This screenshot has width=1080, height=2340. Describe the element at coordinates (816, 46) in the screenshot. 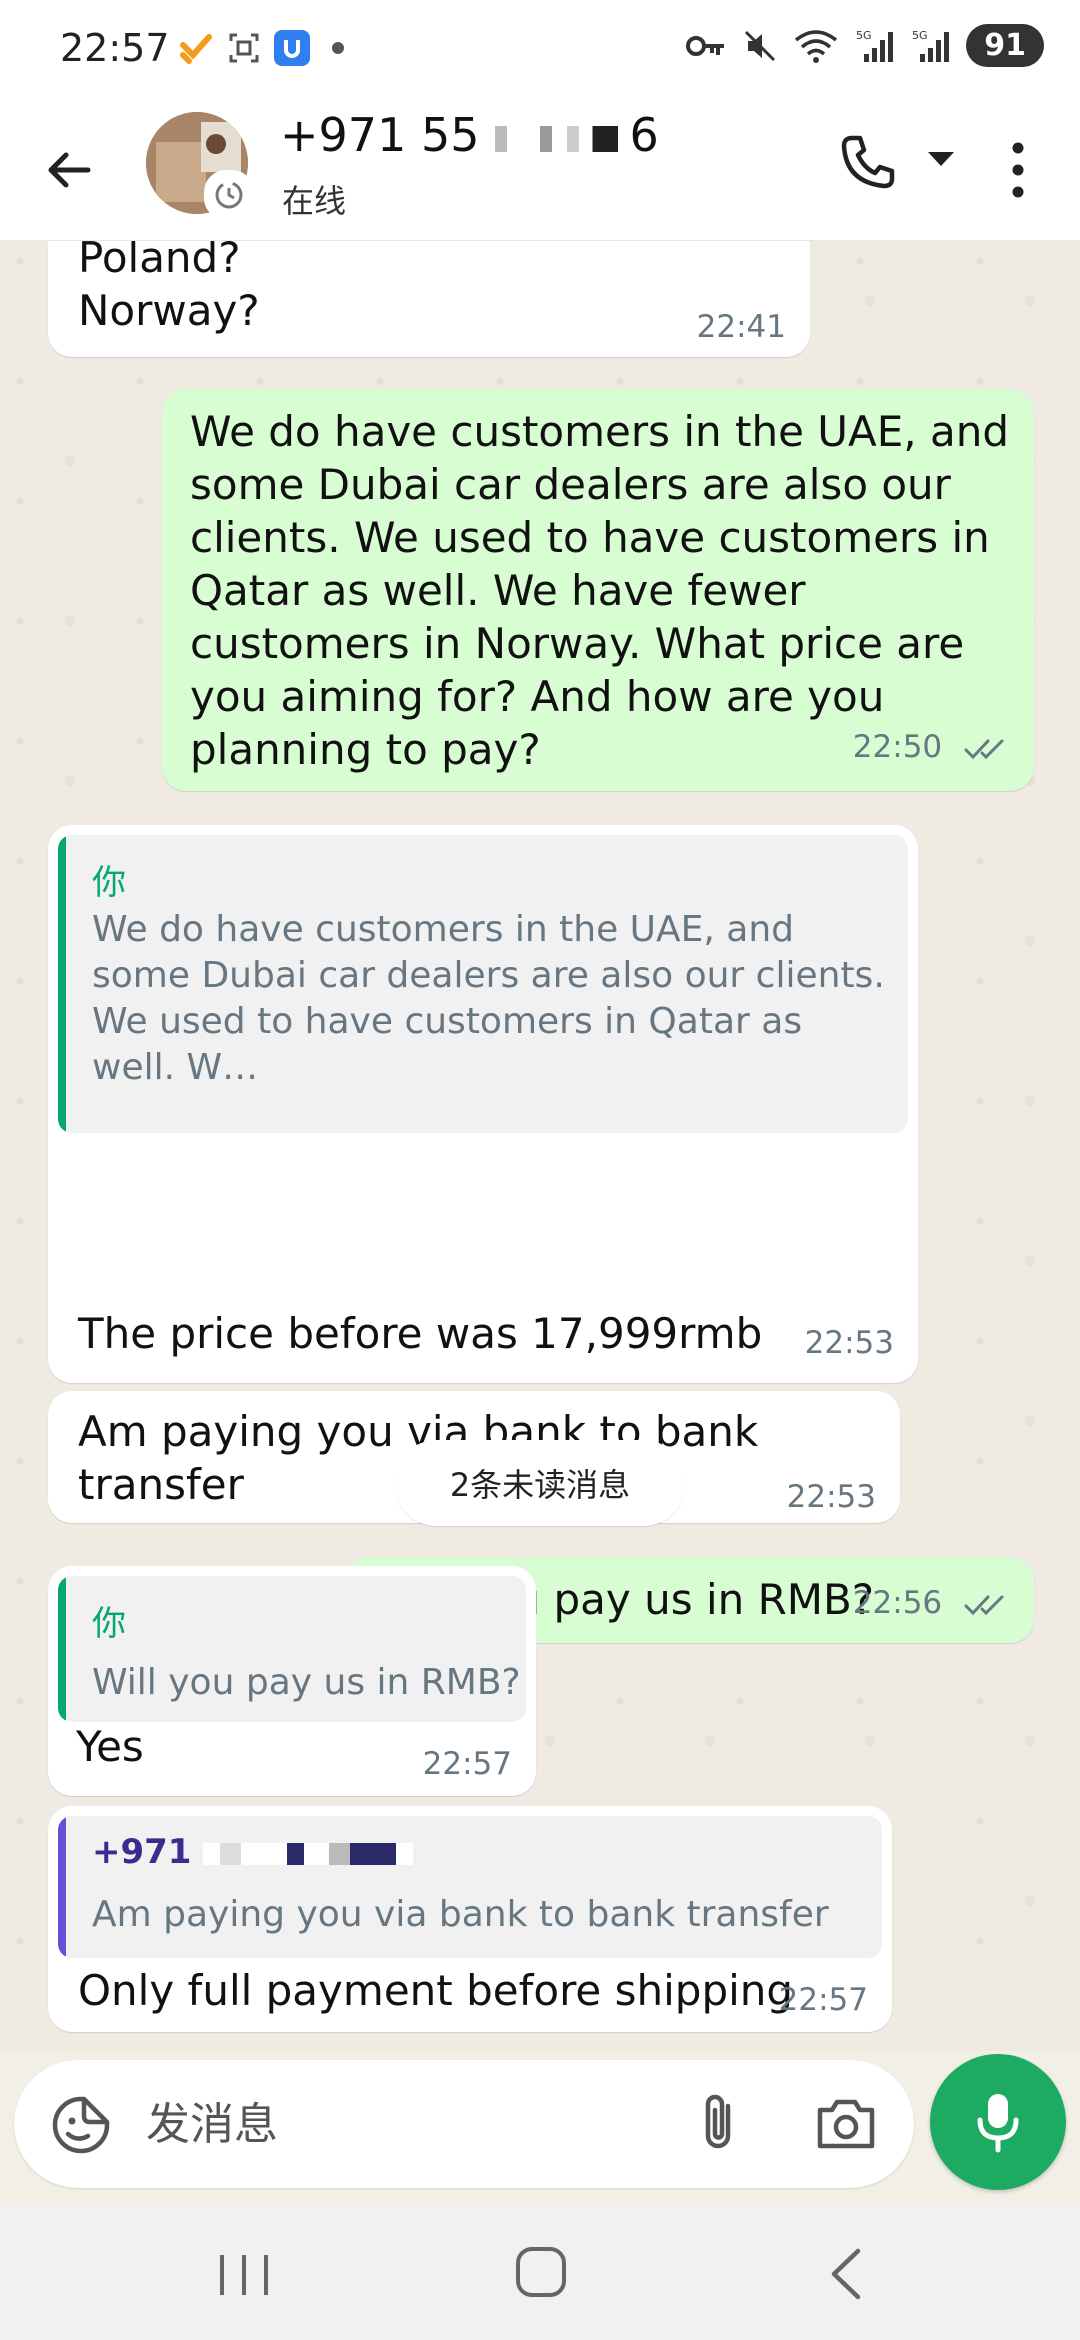

I see `wifi-icon` at that location.